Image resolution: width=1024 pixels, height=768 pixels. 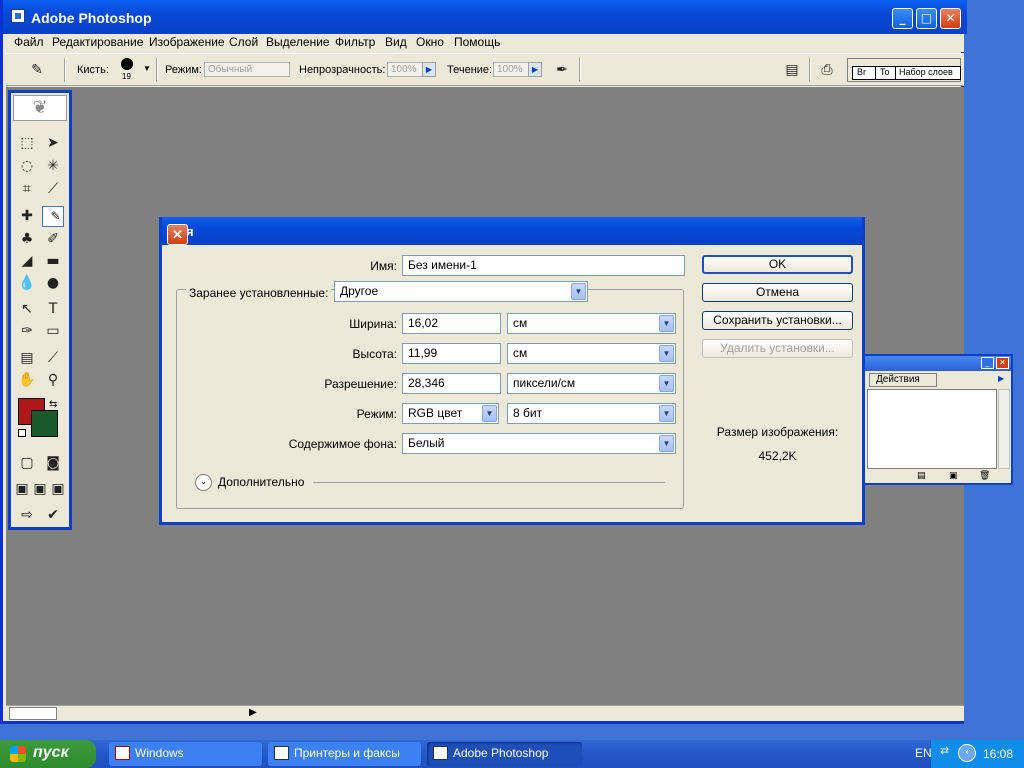 What do you see at coordinates (591, 383) in the screenshot?
I see `resolution-unit-select: пиксели/см ▼` at bounding box center [591, 383].